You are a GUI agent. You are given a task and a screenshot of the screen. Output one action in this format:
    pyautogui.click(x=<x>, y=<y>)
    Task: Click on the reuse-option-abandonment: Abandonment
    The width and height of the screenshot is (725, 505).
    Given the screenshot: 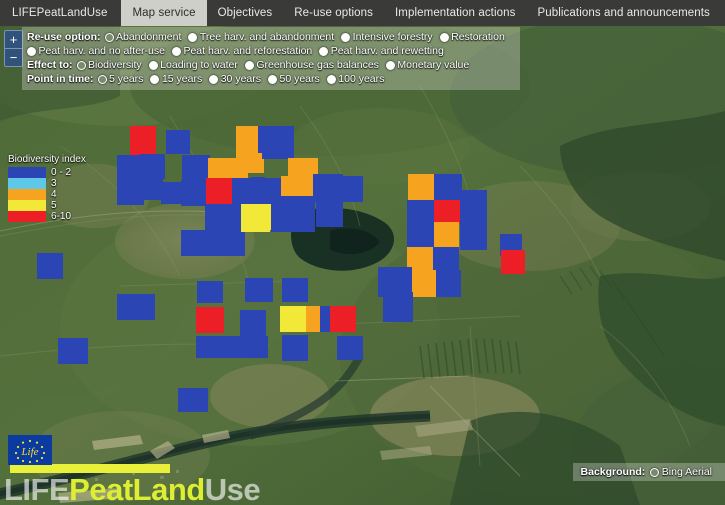 What is the action you would take?
    pyautogui.click(x=142, y=37)
    